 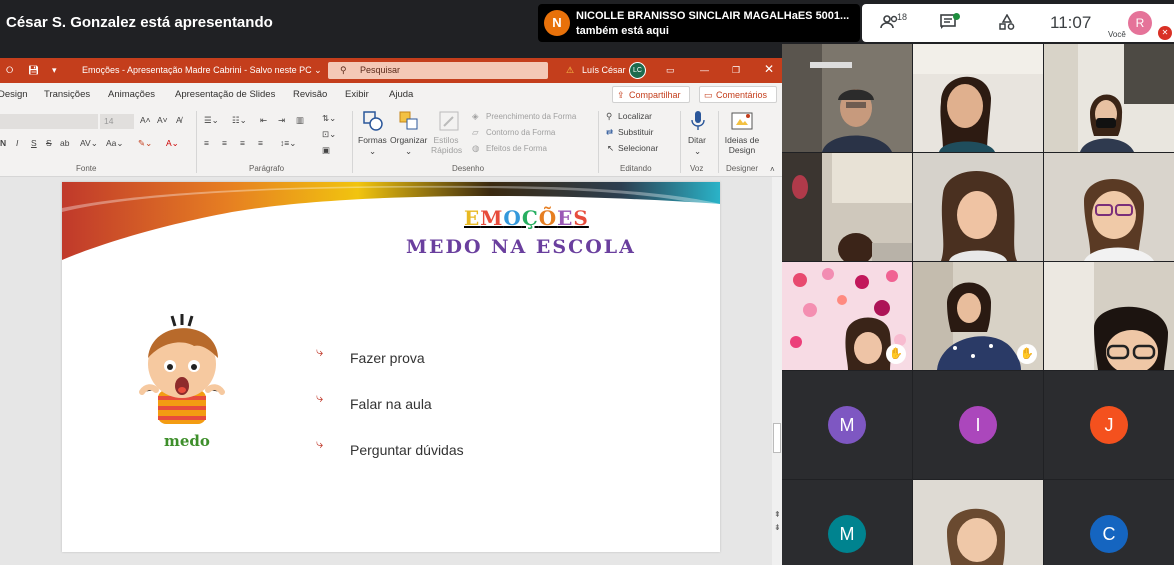 I want to click on smartart-icon: ▣, so click(x=326, y=150).